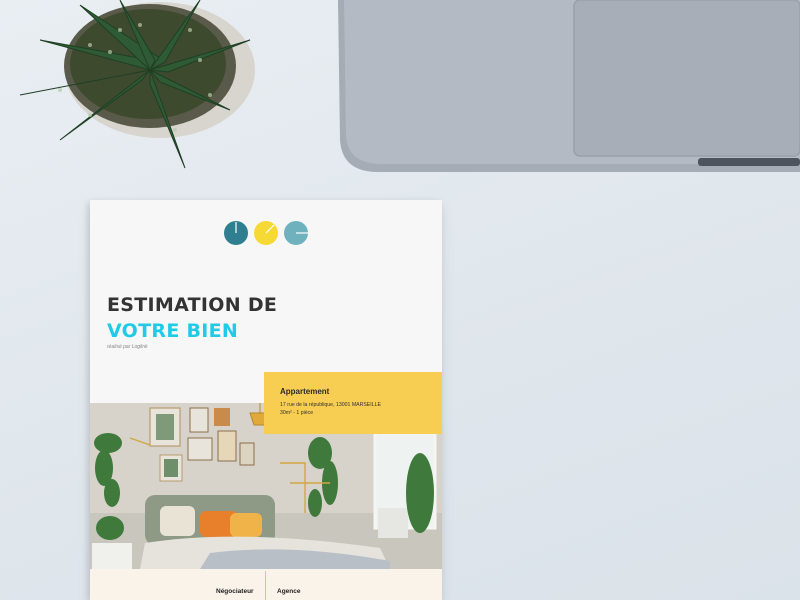 The height and width of the screenshot is (600, 800). Describe the element at coordinates (289, 591) in the screenshot. I see `agency-label: Agence` at that location.